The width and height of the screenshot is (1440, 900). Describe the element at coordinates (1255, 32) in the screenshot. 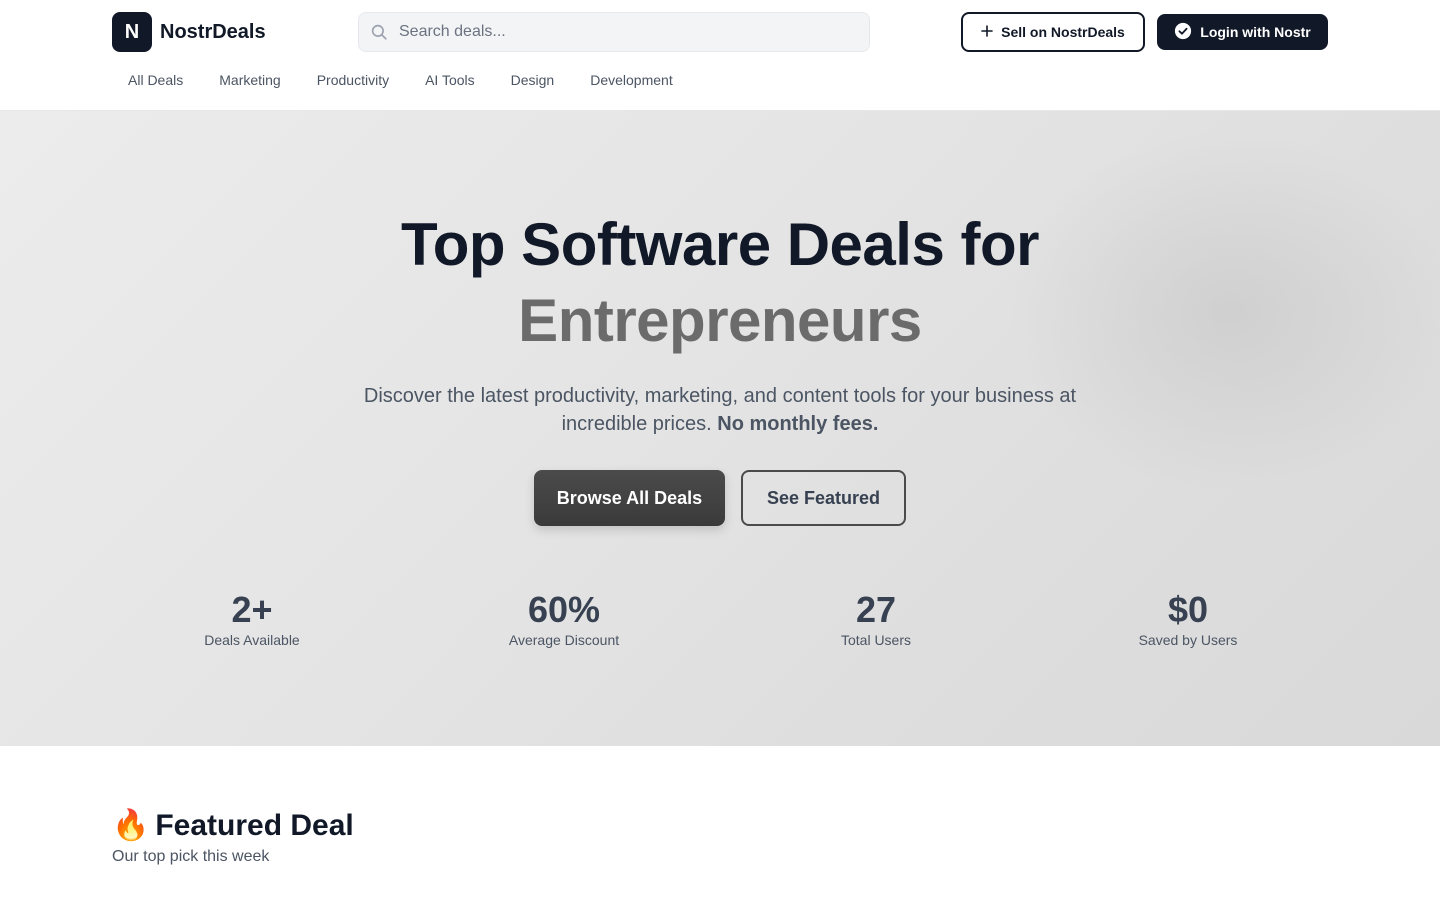

I see `login-button-label: Login with Nostr` at that location.